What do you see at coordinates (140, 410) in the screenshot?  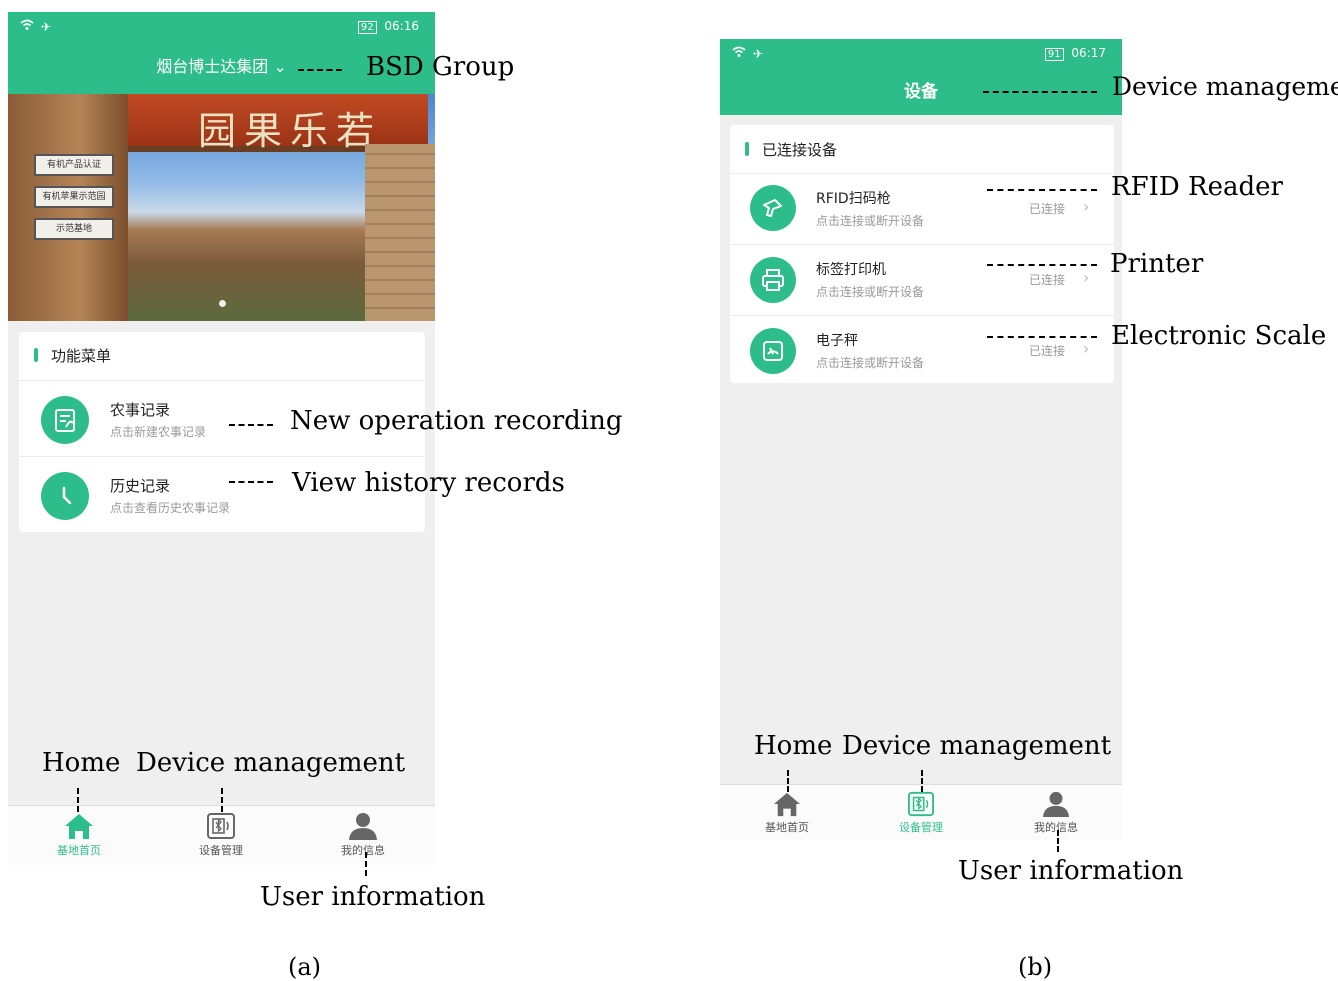 I see `menu-item-title: 农事记录` at bounding box center [140, 410].